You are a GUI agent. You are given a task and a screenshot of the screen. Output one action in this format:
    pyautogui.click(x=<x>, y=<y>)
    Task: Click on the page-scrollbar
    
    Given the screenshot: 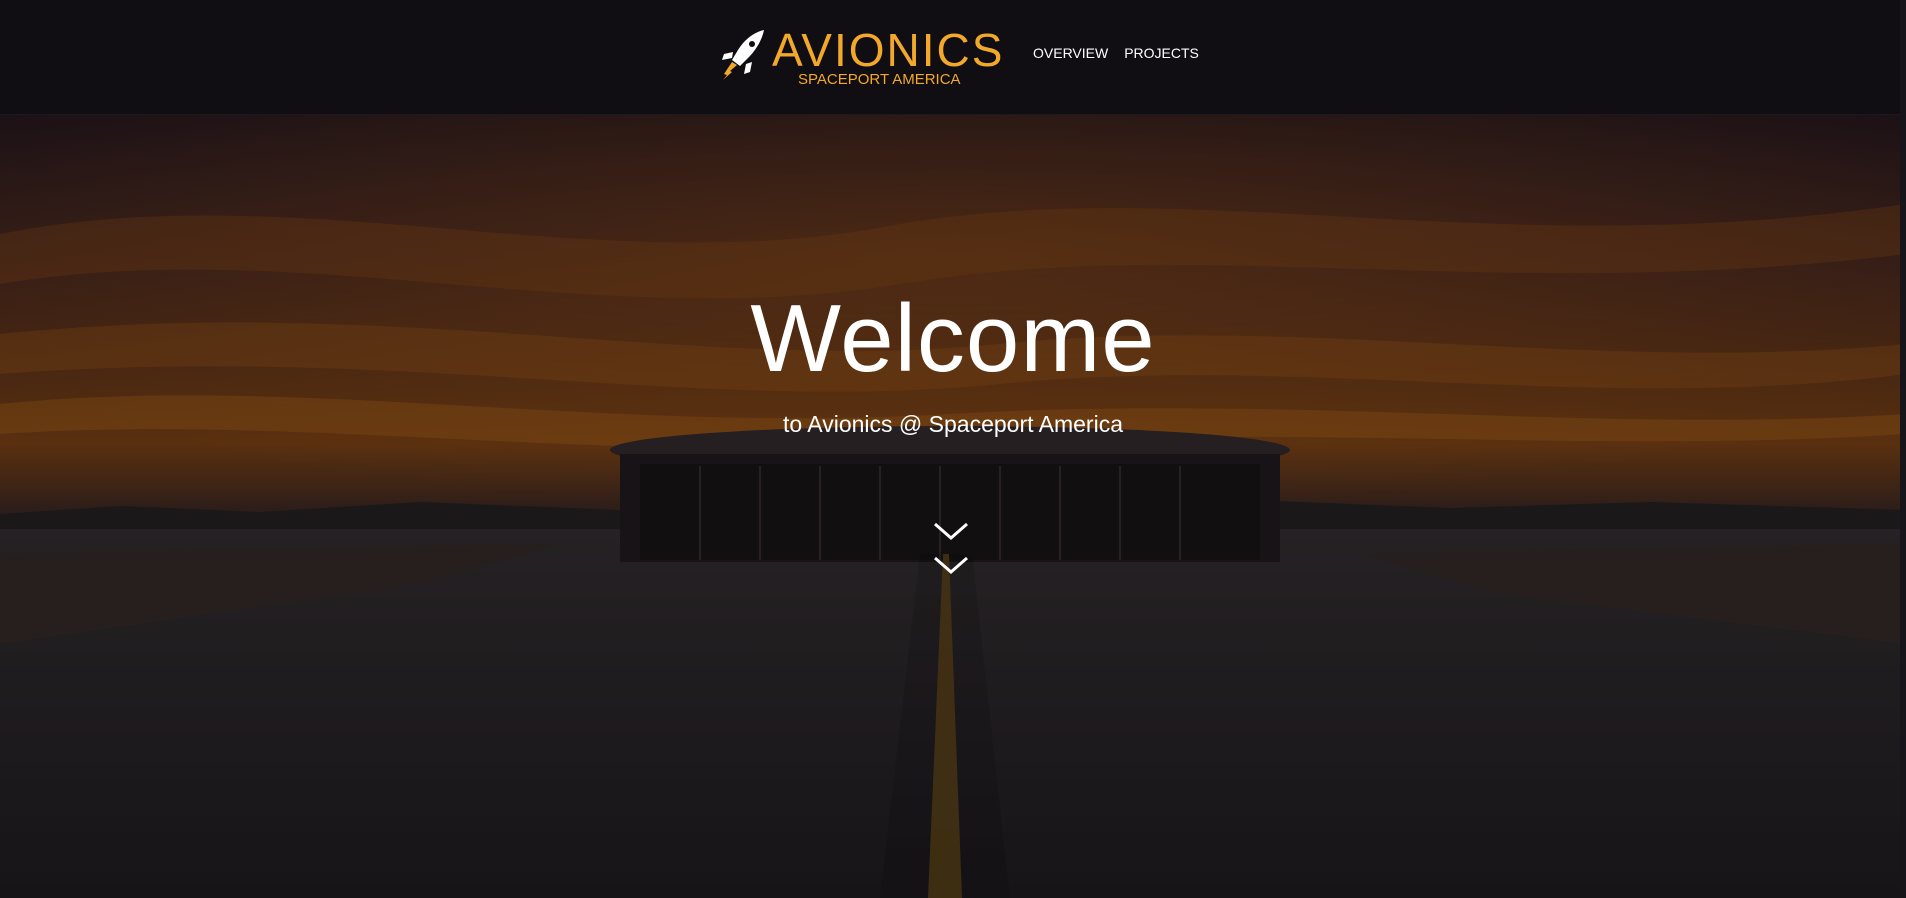 What is the action you would take?
    pyautogui.click(x=1903, y=449)
    